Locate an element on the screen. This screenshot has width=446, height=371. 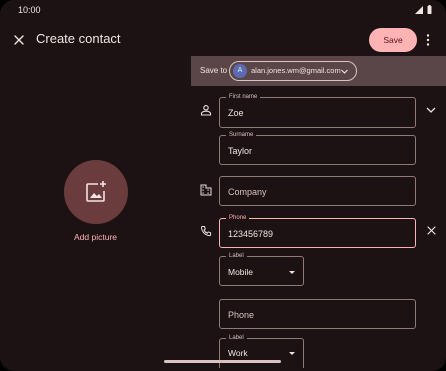
surname-label: Surname is located at coordinates (241, 135).